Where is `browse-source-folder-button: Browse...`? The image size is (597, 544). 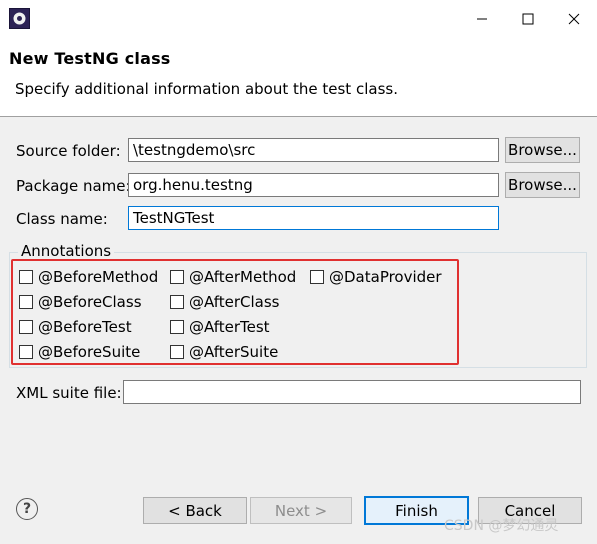
browse-source-folder-button: Browse... is located at coordinates (542, 150).